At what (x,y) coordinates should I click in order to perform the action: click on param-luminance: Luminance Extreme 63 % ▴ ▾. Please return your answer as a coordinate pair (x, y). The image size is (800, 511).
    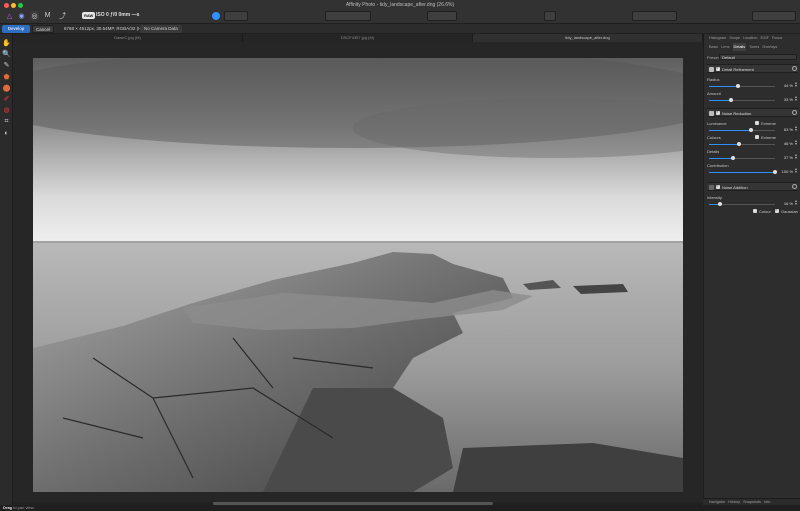
    Looking at the image, I should click on (752, 126).